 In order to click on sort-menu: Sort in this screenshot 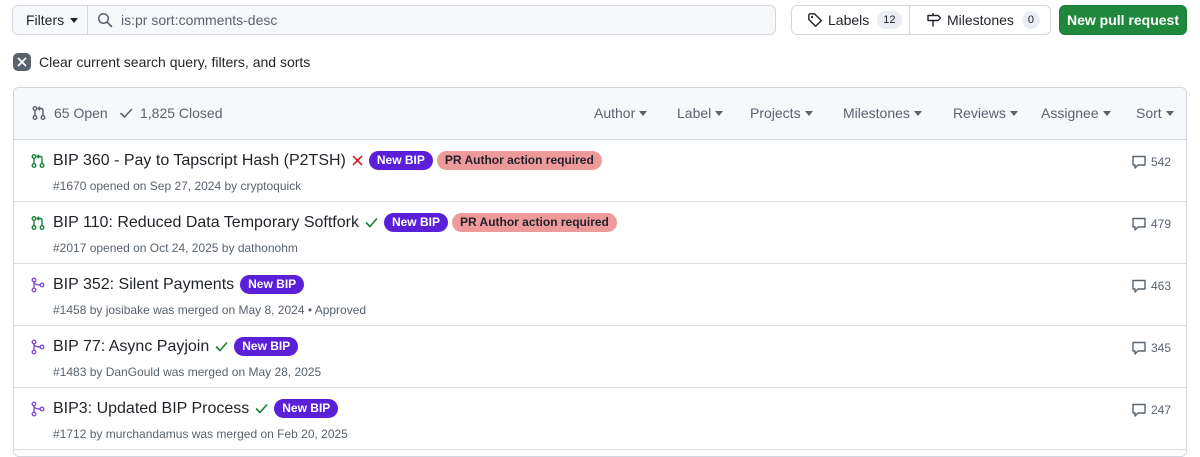, I will do `click(1155, 113)`.